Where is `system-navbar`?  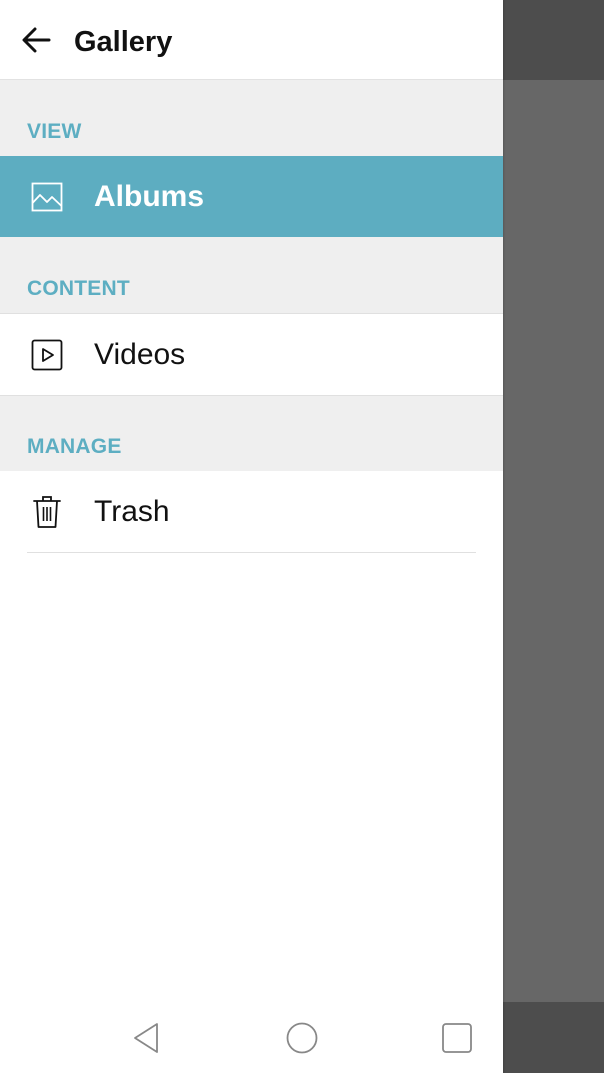
system-navbar is located at coordinates (251, 1037).